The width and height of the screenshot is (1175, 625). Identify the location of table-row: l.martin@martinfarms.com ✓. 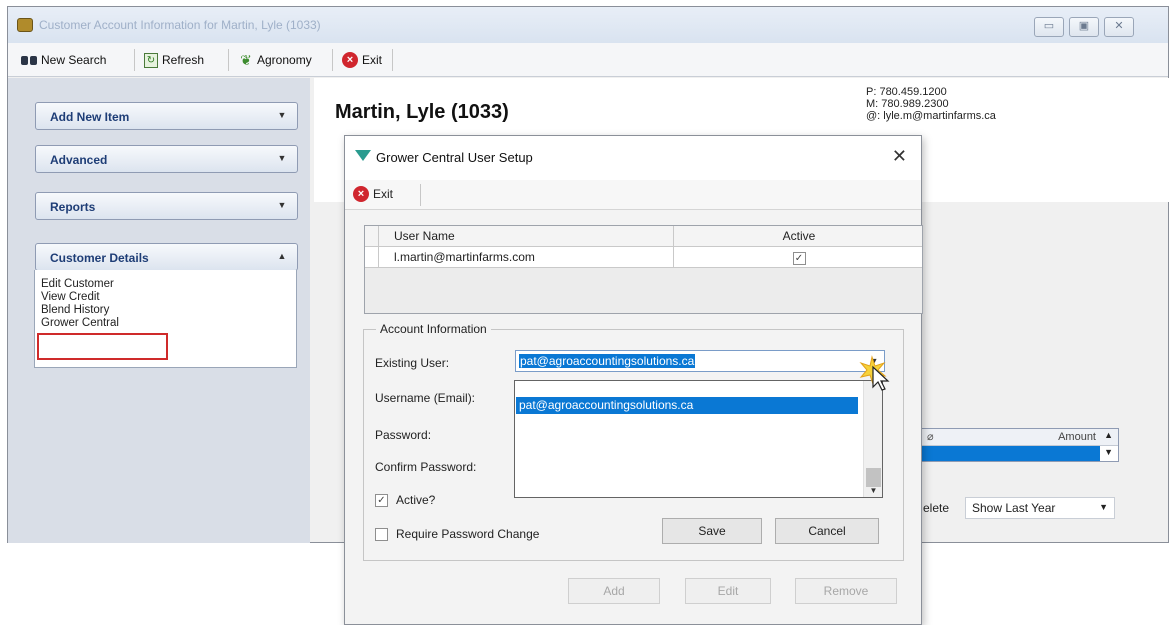
(643, 257).